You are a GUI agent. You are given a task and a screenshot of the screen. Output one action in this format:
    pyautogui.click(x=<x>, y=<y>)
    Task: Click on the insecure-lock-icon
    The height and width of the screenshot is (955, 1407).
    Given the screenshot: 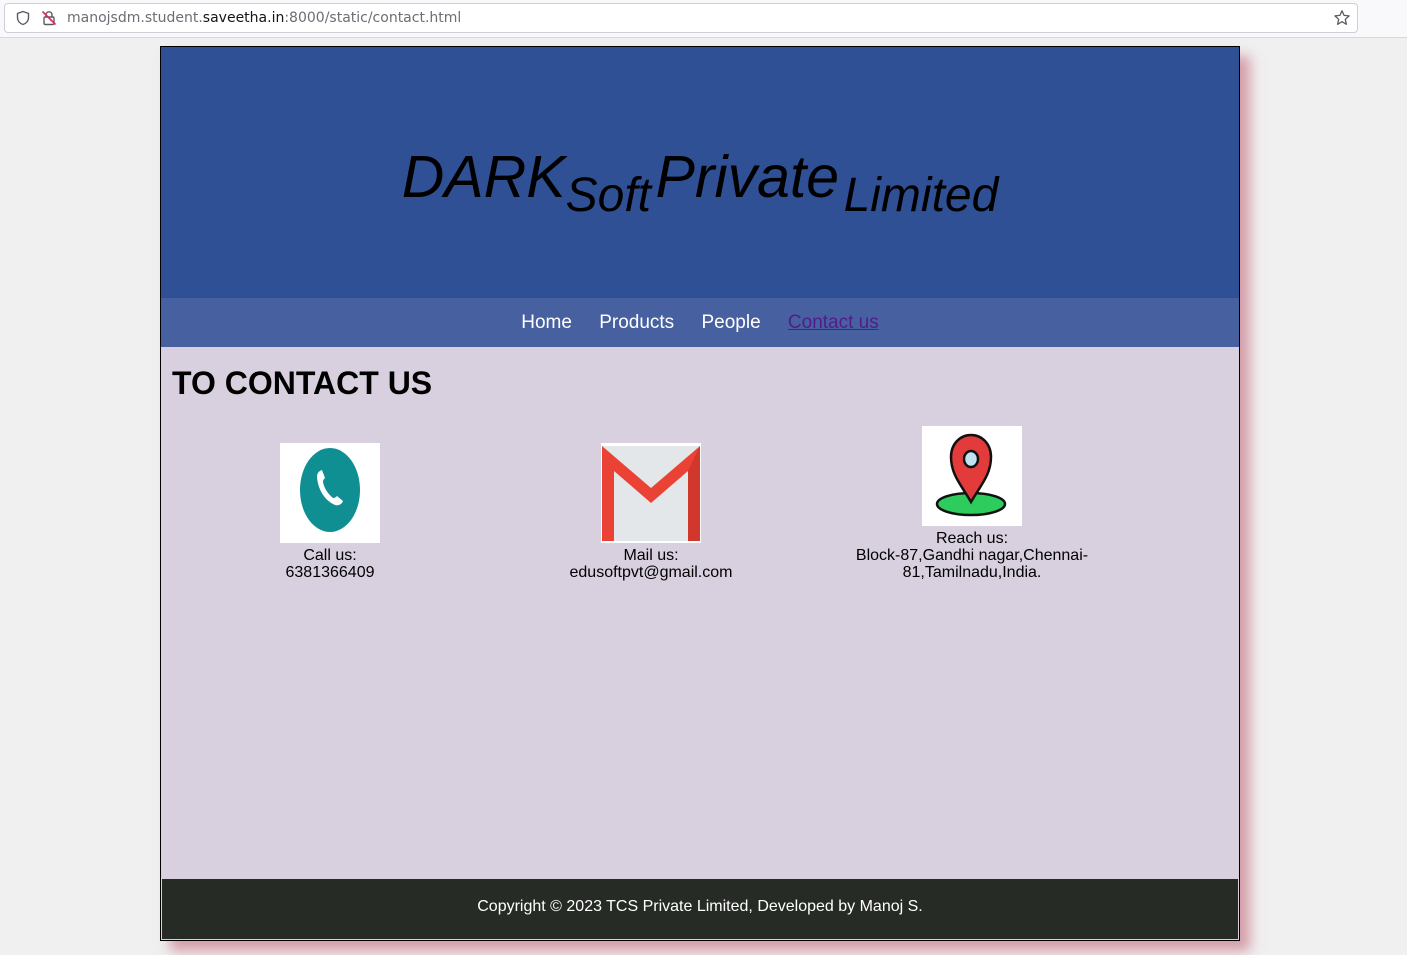 What is the action you would take?
    pyautogui.click(x=49, y=18)
    